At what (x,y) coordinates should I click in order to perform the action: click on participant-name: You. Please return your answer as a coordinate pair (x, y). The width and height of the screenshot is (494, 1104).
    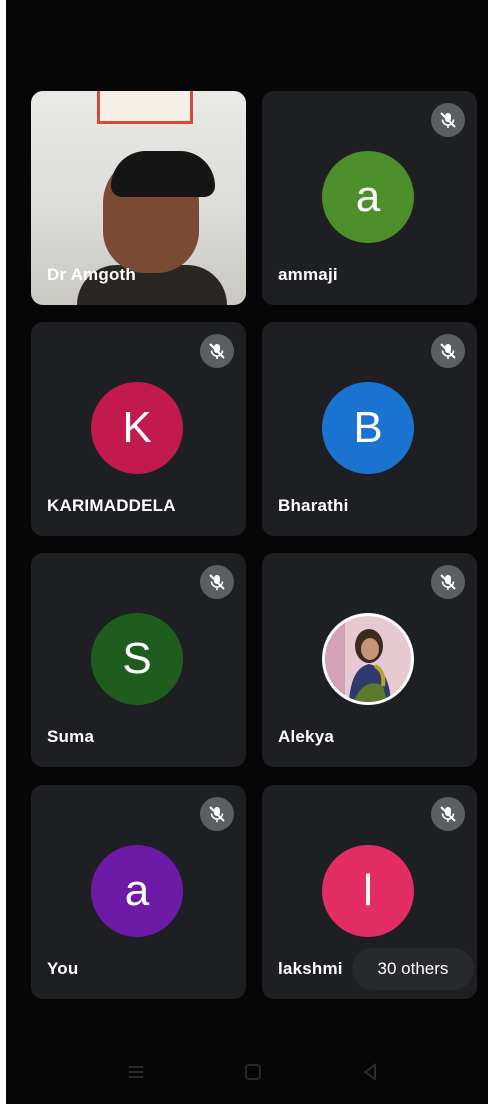
    Looking at the image, I should click on (63, 968).